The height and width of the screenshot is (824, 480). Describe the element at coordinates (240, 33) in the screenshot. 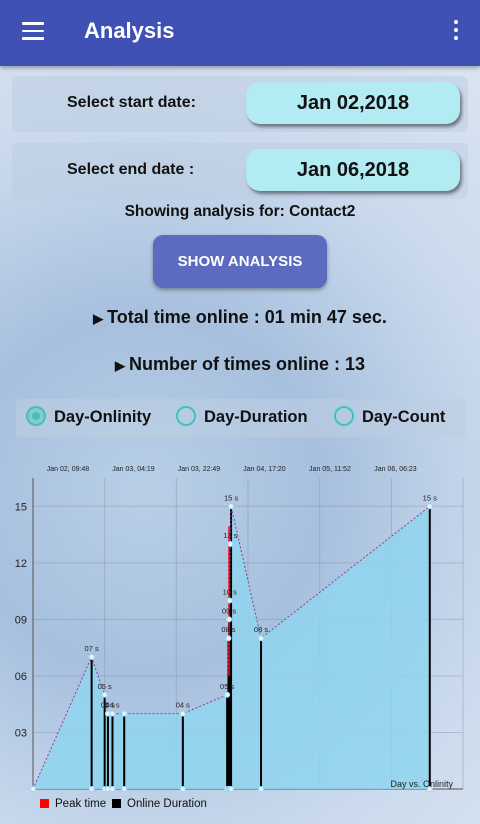

I see `app-bar: Analysis` at that location.